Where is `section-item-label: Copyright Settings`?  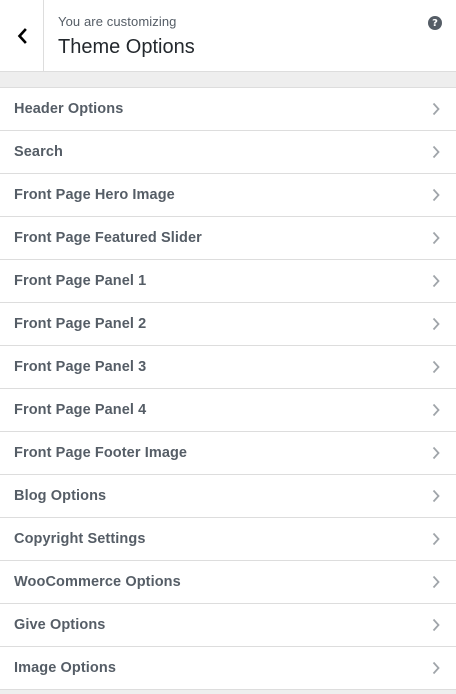
section-item-label: Copyright Settings is located at coordinates (80, 539).